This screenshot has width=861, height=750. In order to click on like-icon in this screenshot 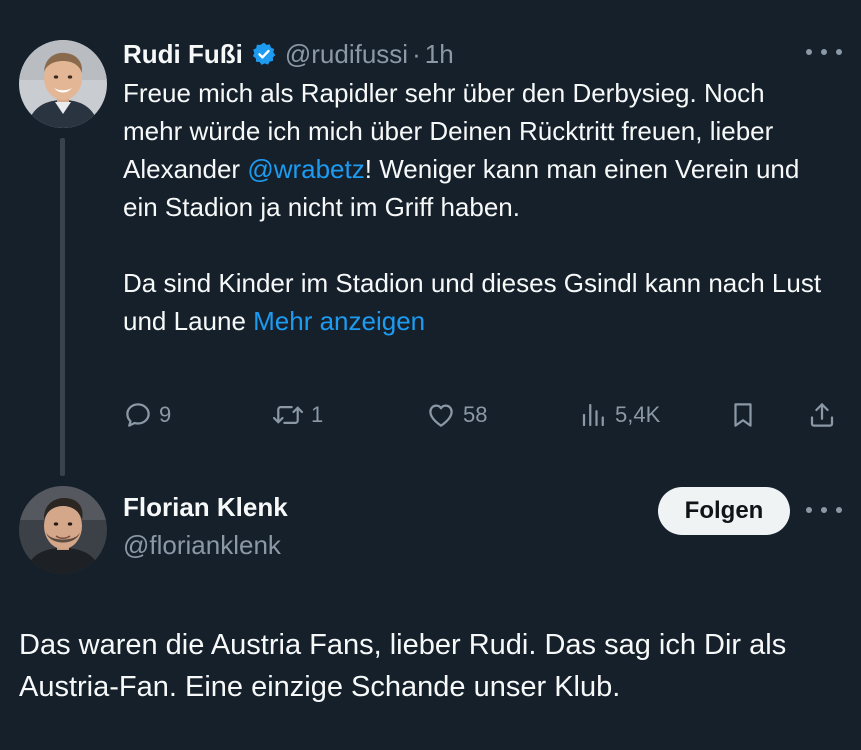, I will do `click(441, 415)`.